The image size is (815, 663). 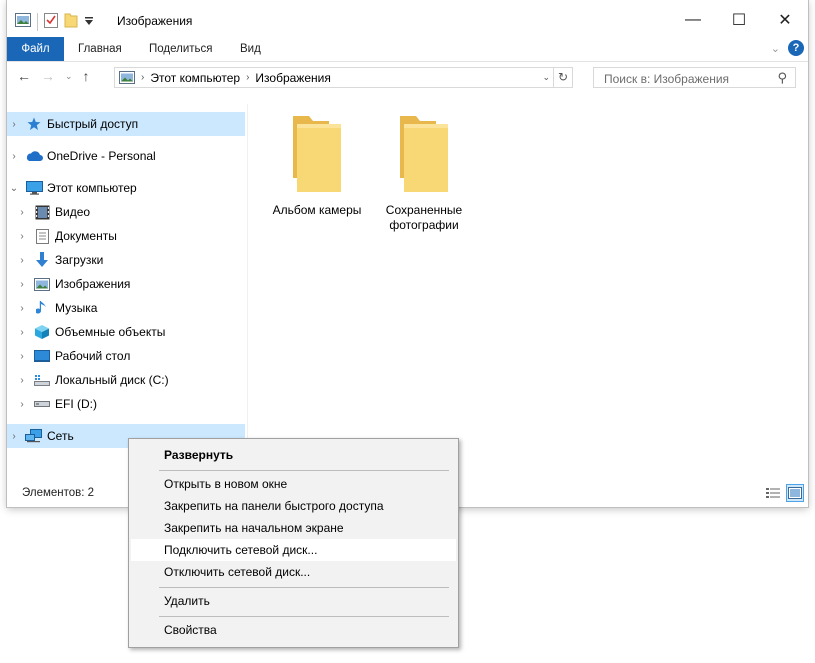 I want to click on pictures-location-icon, so click(x=127, y=77).